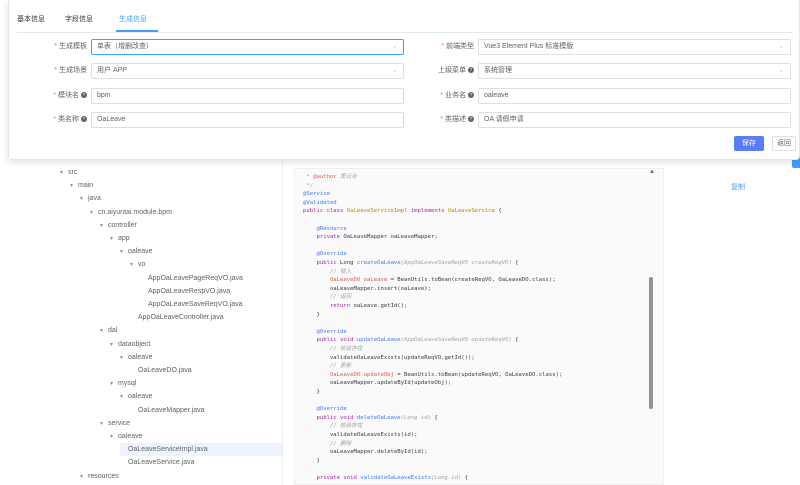 The width and height of the screenshot is (800, 485). What do you see at coordinates (367, 288) in the screenshot?
I see `code-line: oaLeaveMapper.insert(oaLeave);` at bounding box center [367, 288].